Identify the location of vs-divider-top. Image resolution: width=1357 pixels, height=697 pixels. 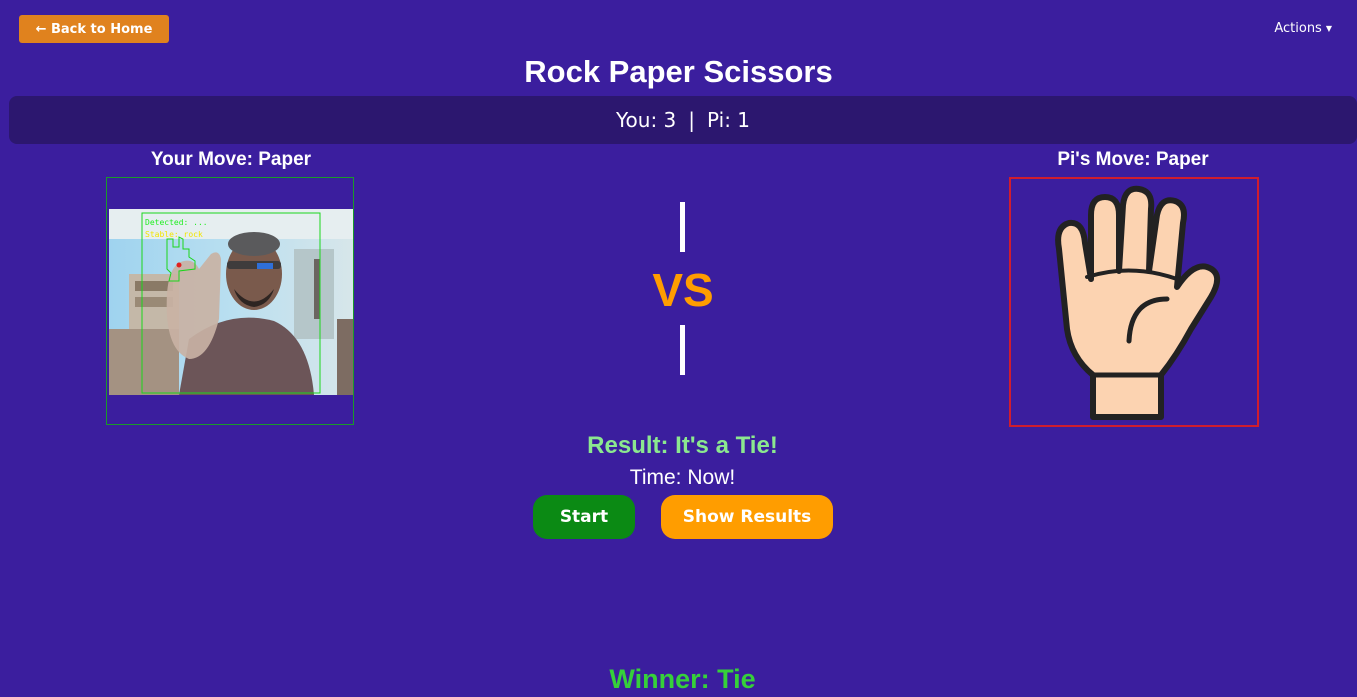
(682, 227).